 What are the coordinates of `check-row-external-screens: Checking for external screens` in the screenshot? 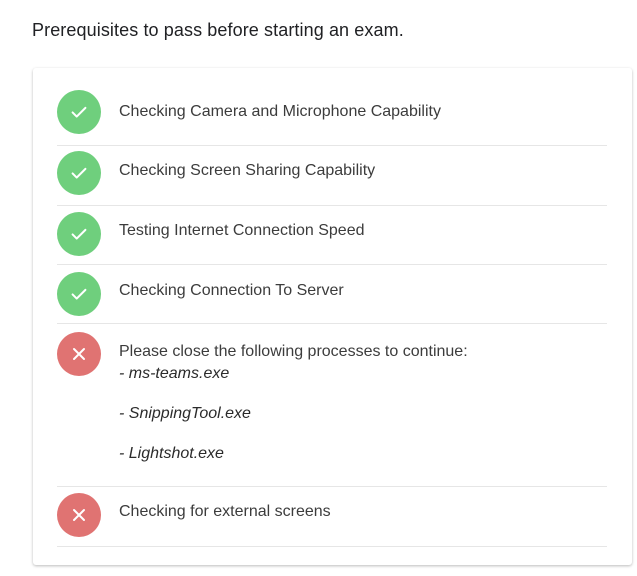 It's located at (332, 516).